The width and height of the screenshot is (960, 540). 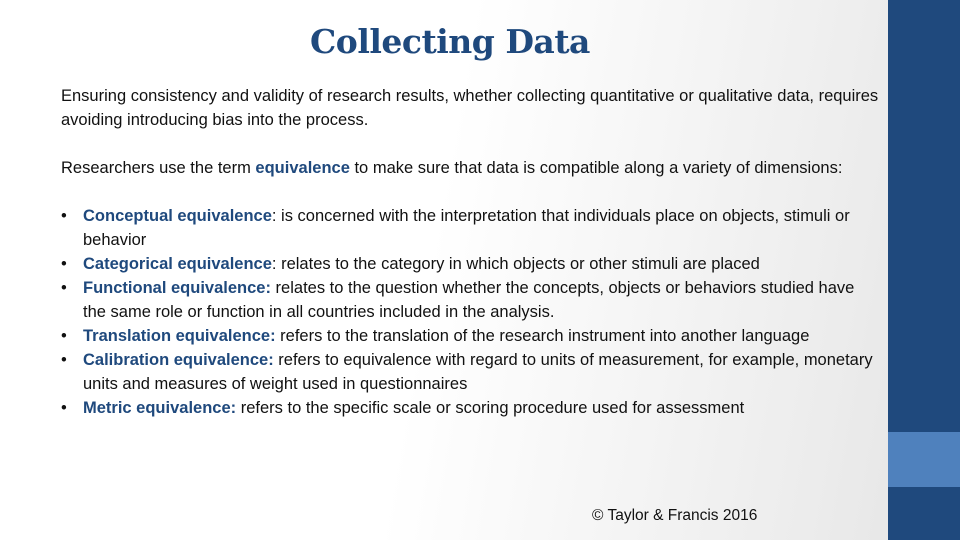 What do you see at coordinates (177, 288) in the screenshot?
I see `item-term: Functional equivalence:` at bounding box center [177, 288].